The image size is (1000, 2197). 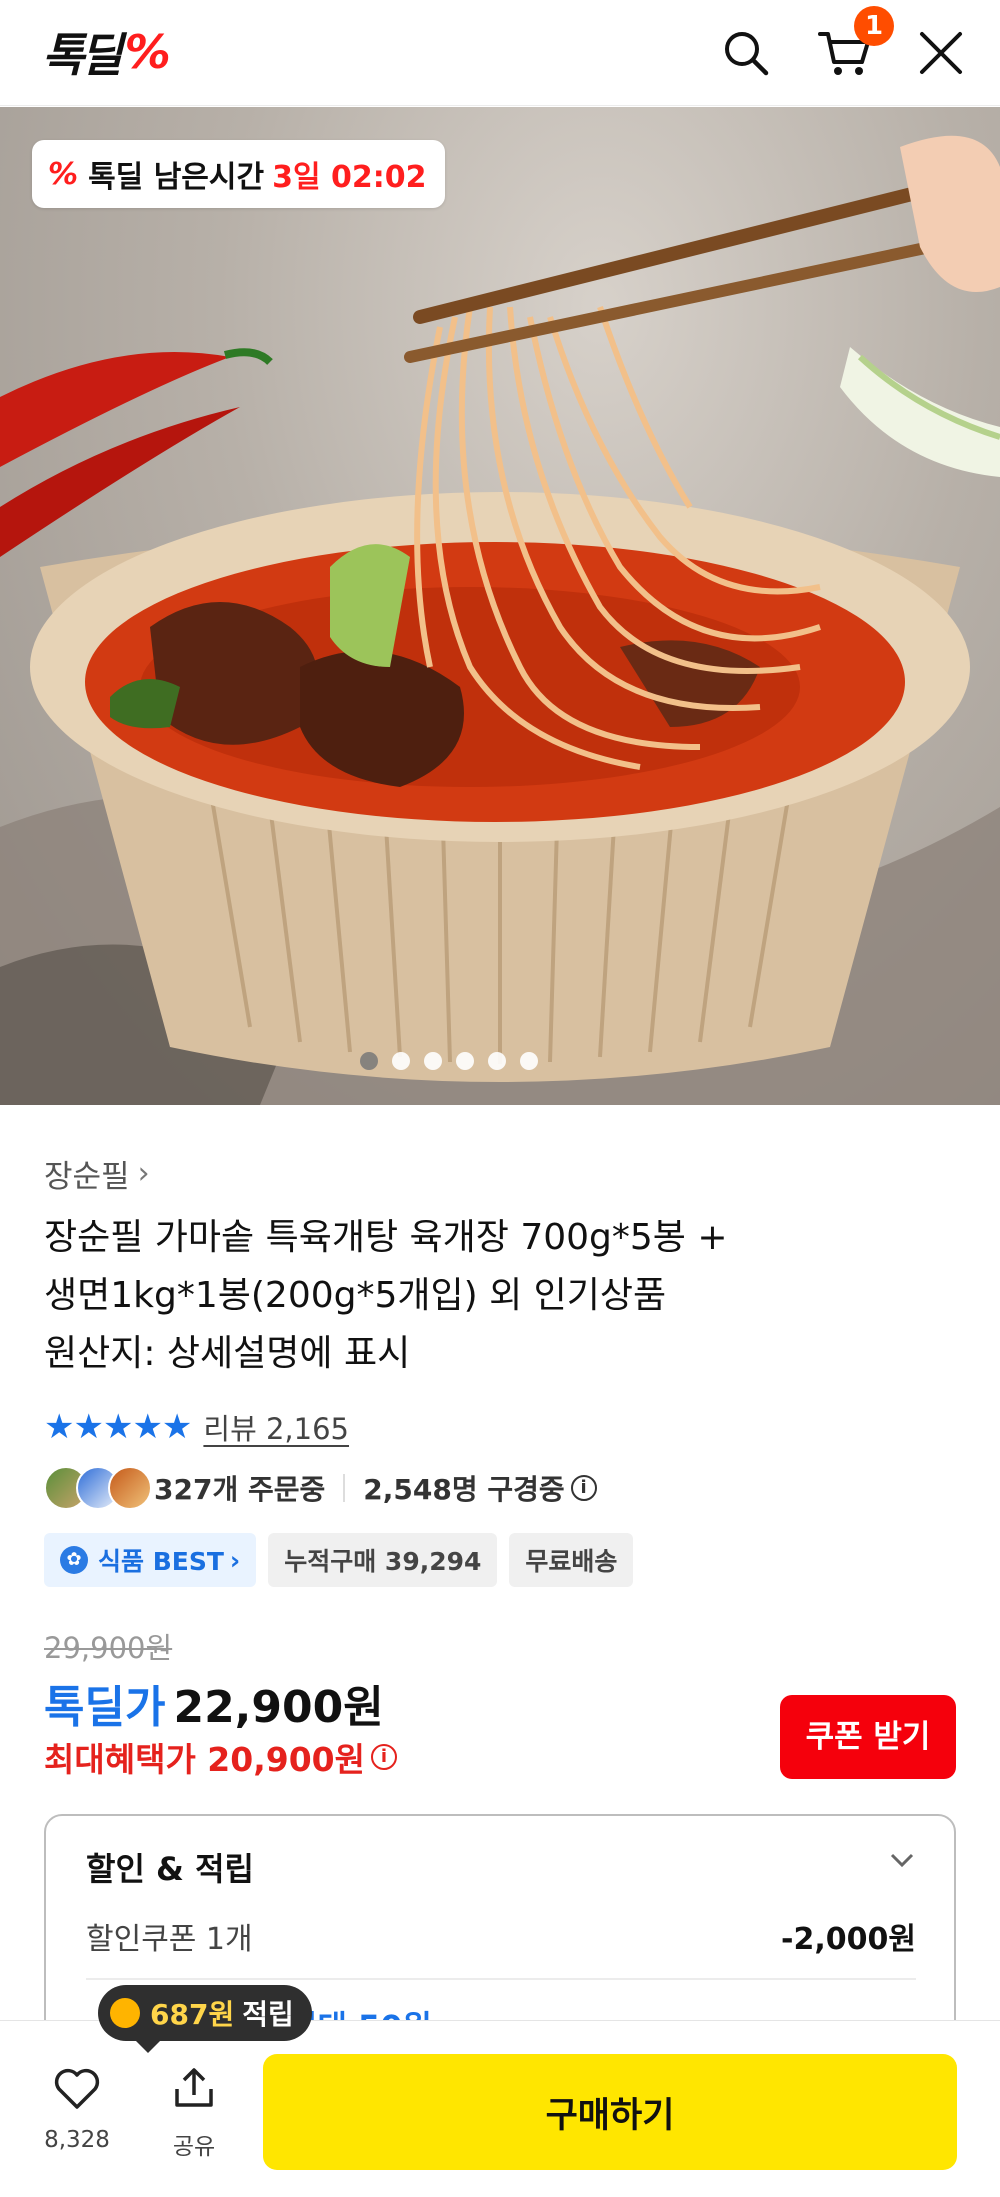 What do you see at coordinates (874, 26) in the screenshot?
I see `cart-count-badge: 1` at bounding box center [874, 26].